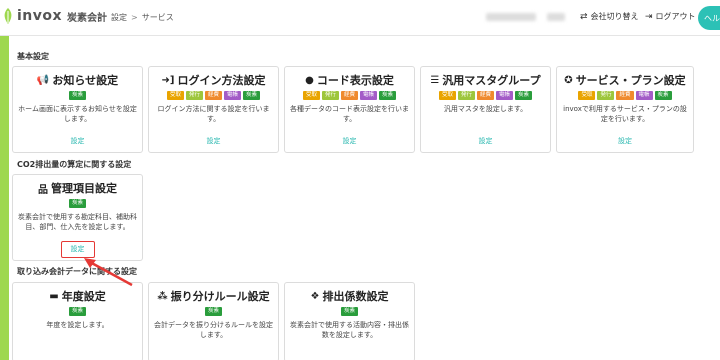  Describe the element at coordinates (584, 16) in the screenshot. I see `switch-icon: ⇄` at that location.